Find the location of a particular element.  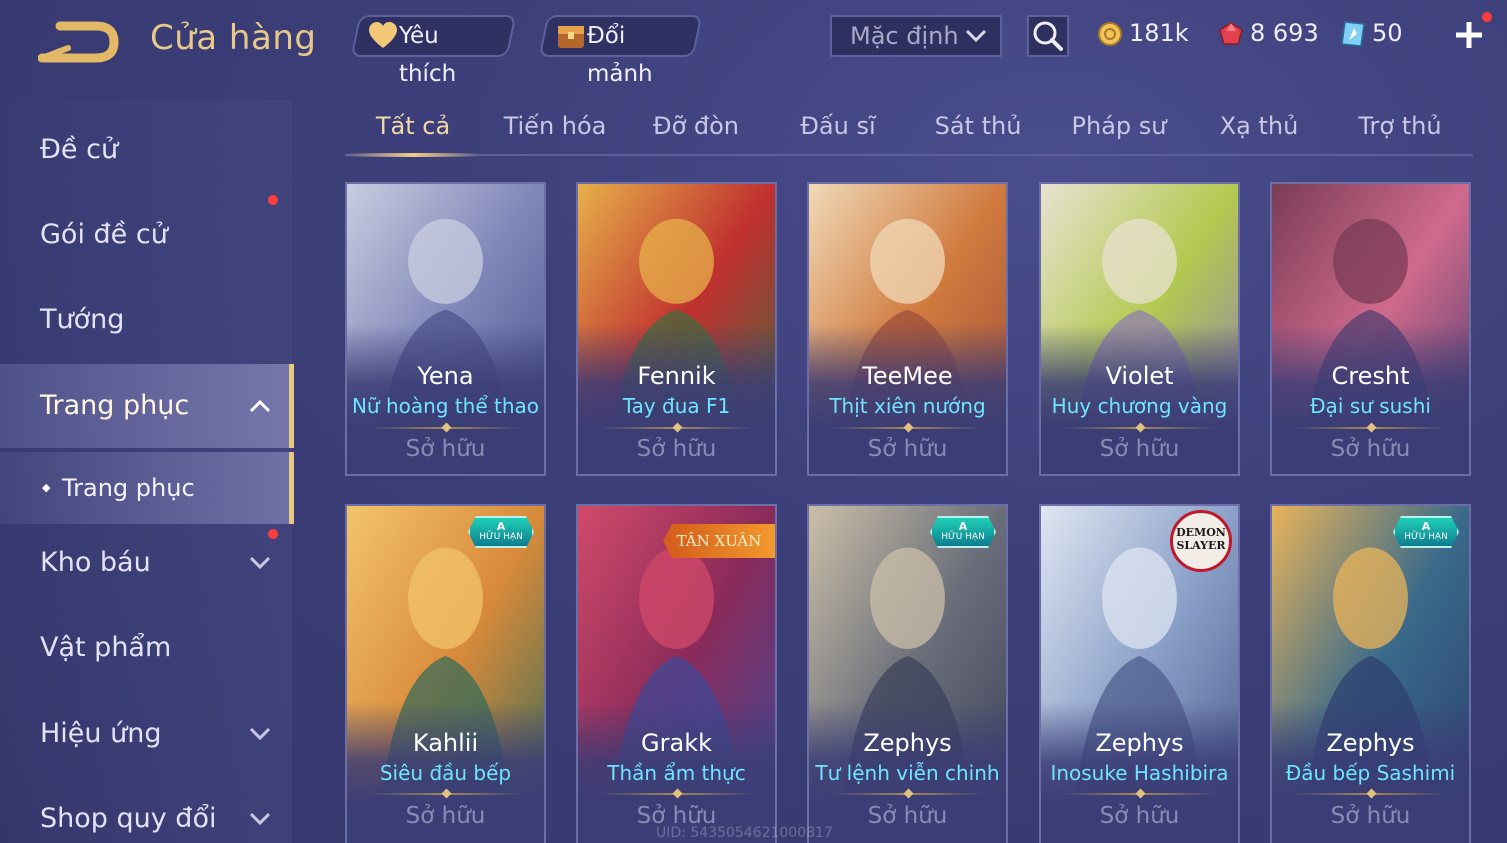

skin-name: Thần ẩm thực is located at coordinates (676, 773).